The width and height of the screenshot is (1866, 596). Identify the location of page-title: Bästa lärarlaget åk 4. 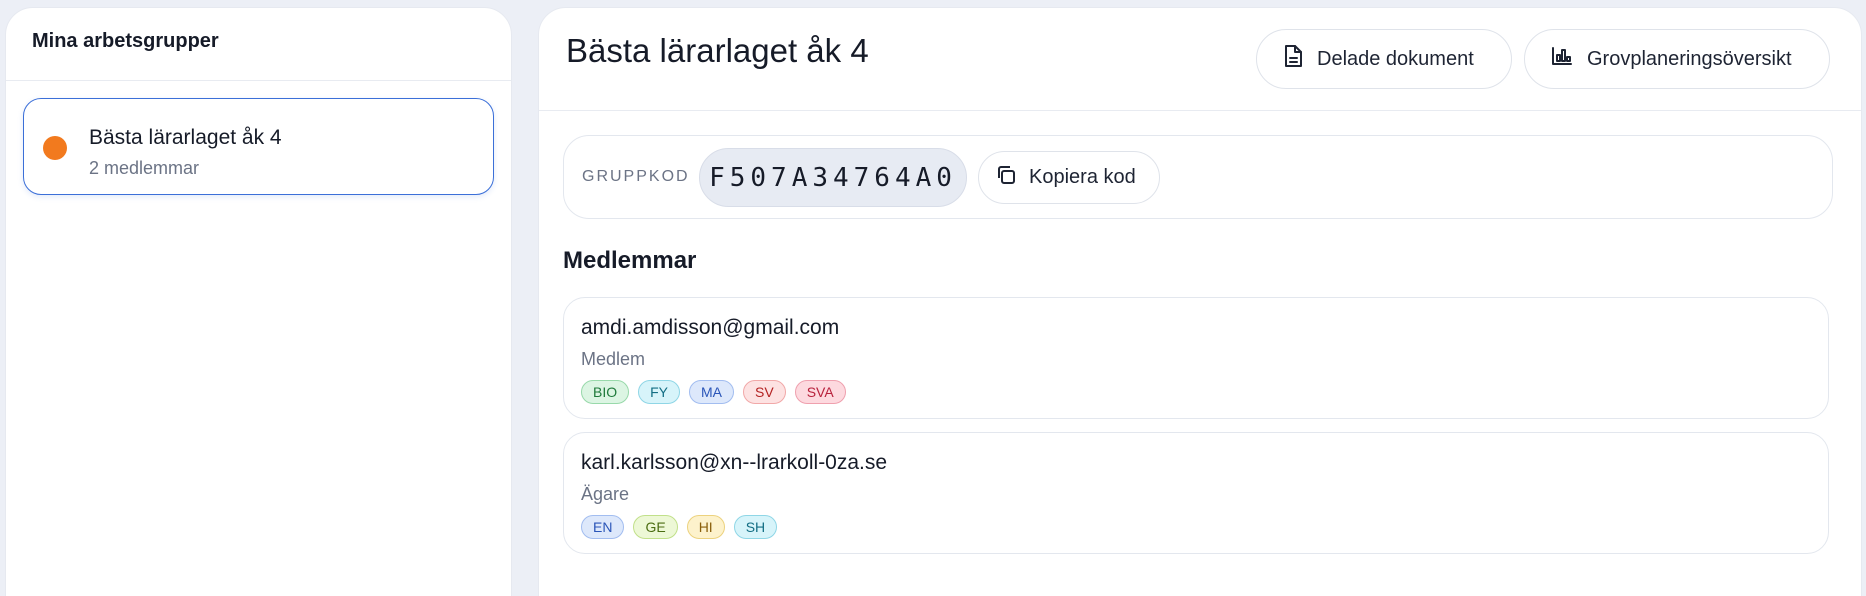
(717, 50).